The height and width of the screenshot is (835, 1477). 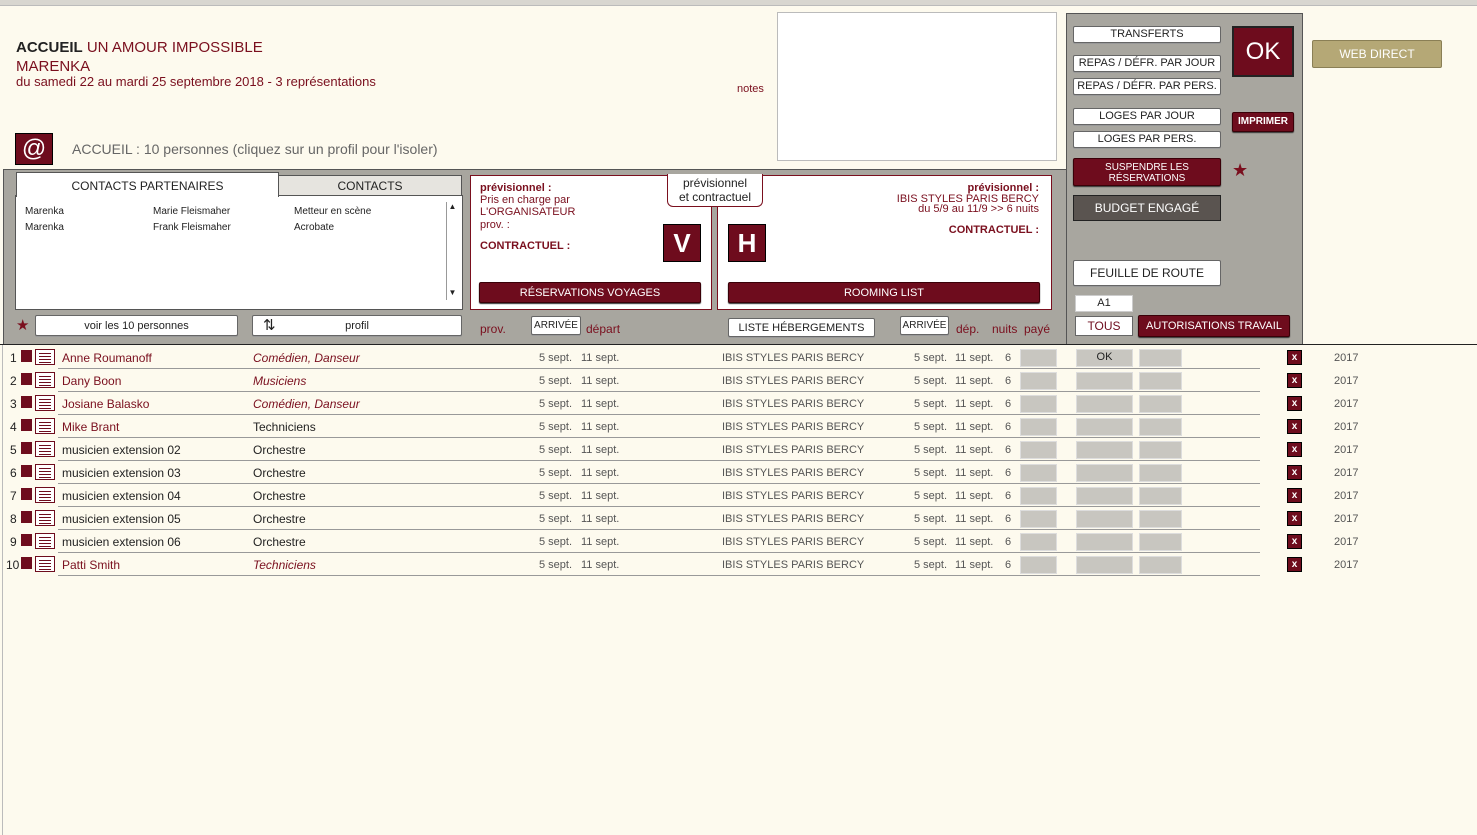 What do you see at coordinates (121, 450) in the screenshot?
I see `person-name: musicien extension 02` at bounding box center [121, 450].